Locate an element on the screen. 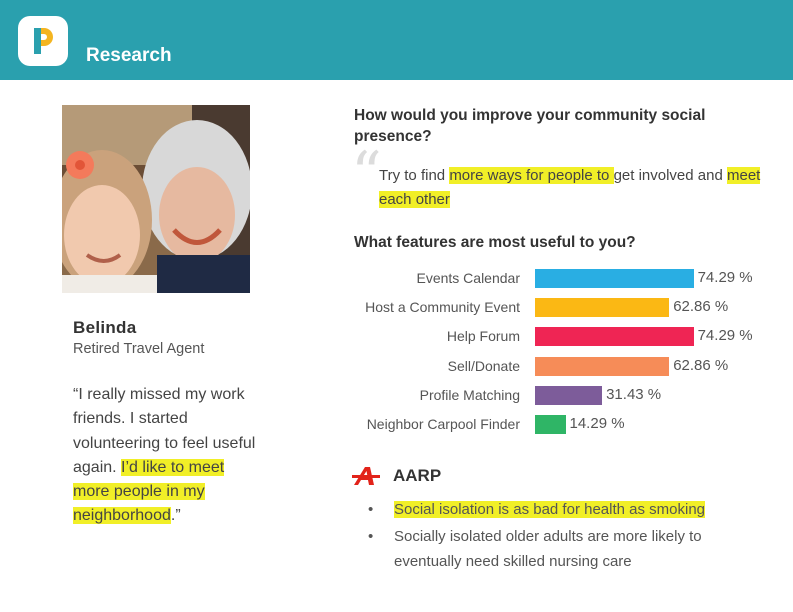 Image resolution: width=793 pixels, height=612 pixels. question-2-title: What features are most useful to you? is located at coordinates (495, 242).